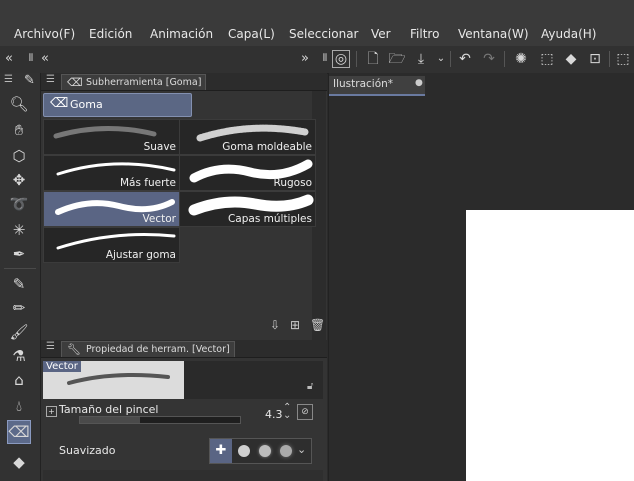  What do you see at coordinates (111, 209) in the screenshot?
I see `brush-vector: Vector` at bounding box center [111, 209].